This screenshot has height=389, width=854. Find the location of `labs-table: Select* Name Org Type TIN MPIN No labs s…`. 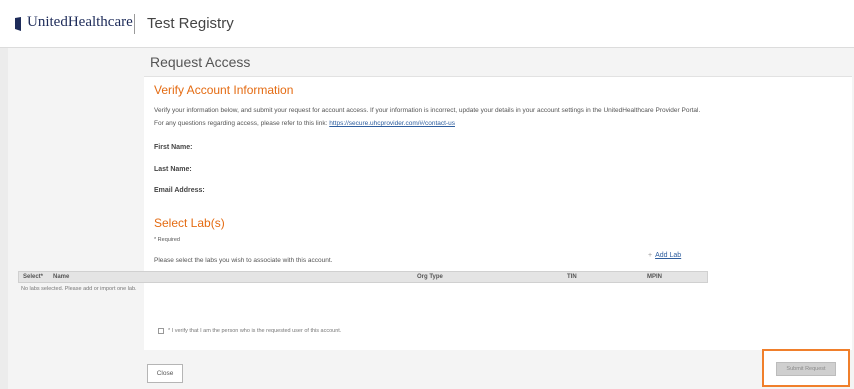

labs-table: Select* Name Org Type TIN MPIN No labs s… is located at coordinates (363, 283).